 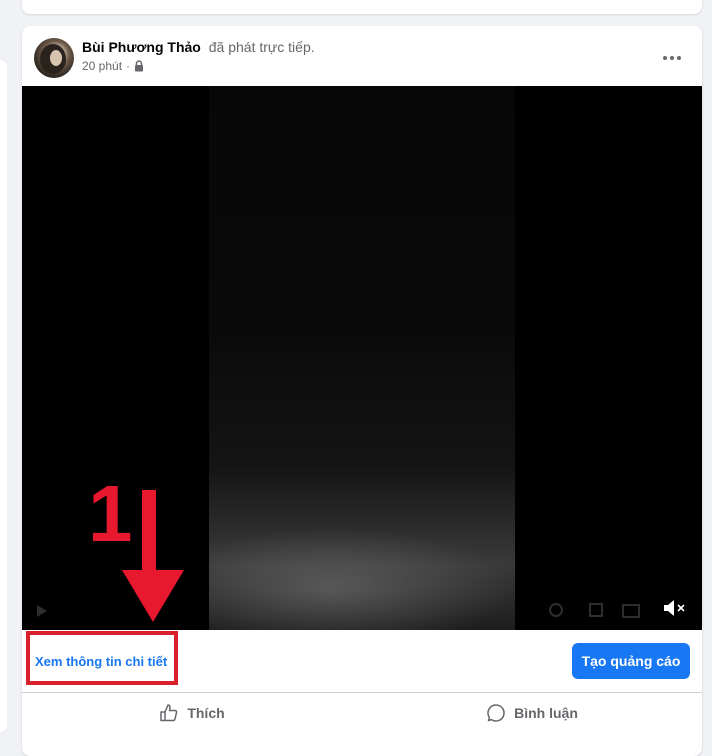 I want to click on avatar, so click(x=54, y=58).